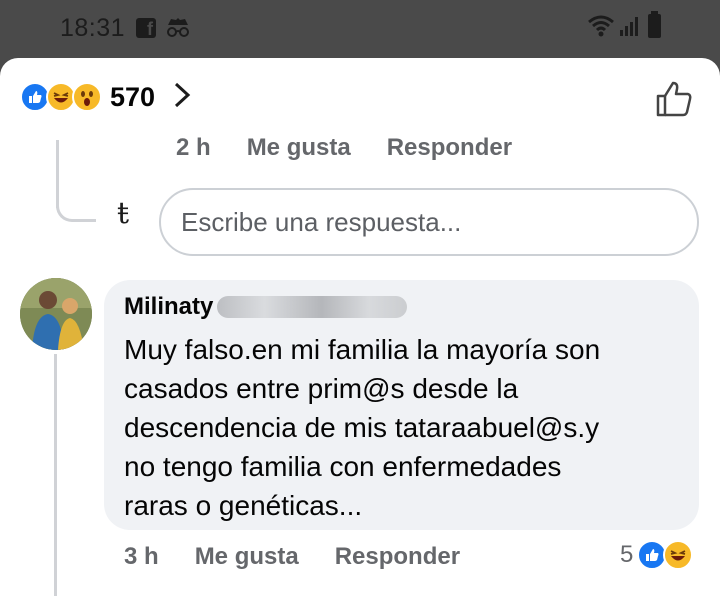  What do you see at coordinates (449, 148) in the screenshot?
I see `previous-reply-button: Responder` at bounding box center [449, 148].